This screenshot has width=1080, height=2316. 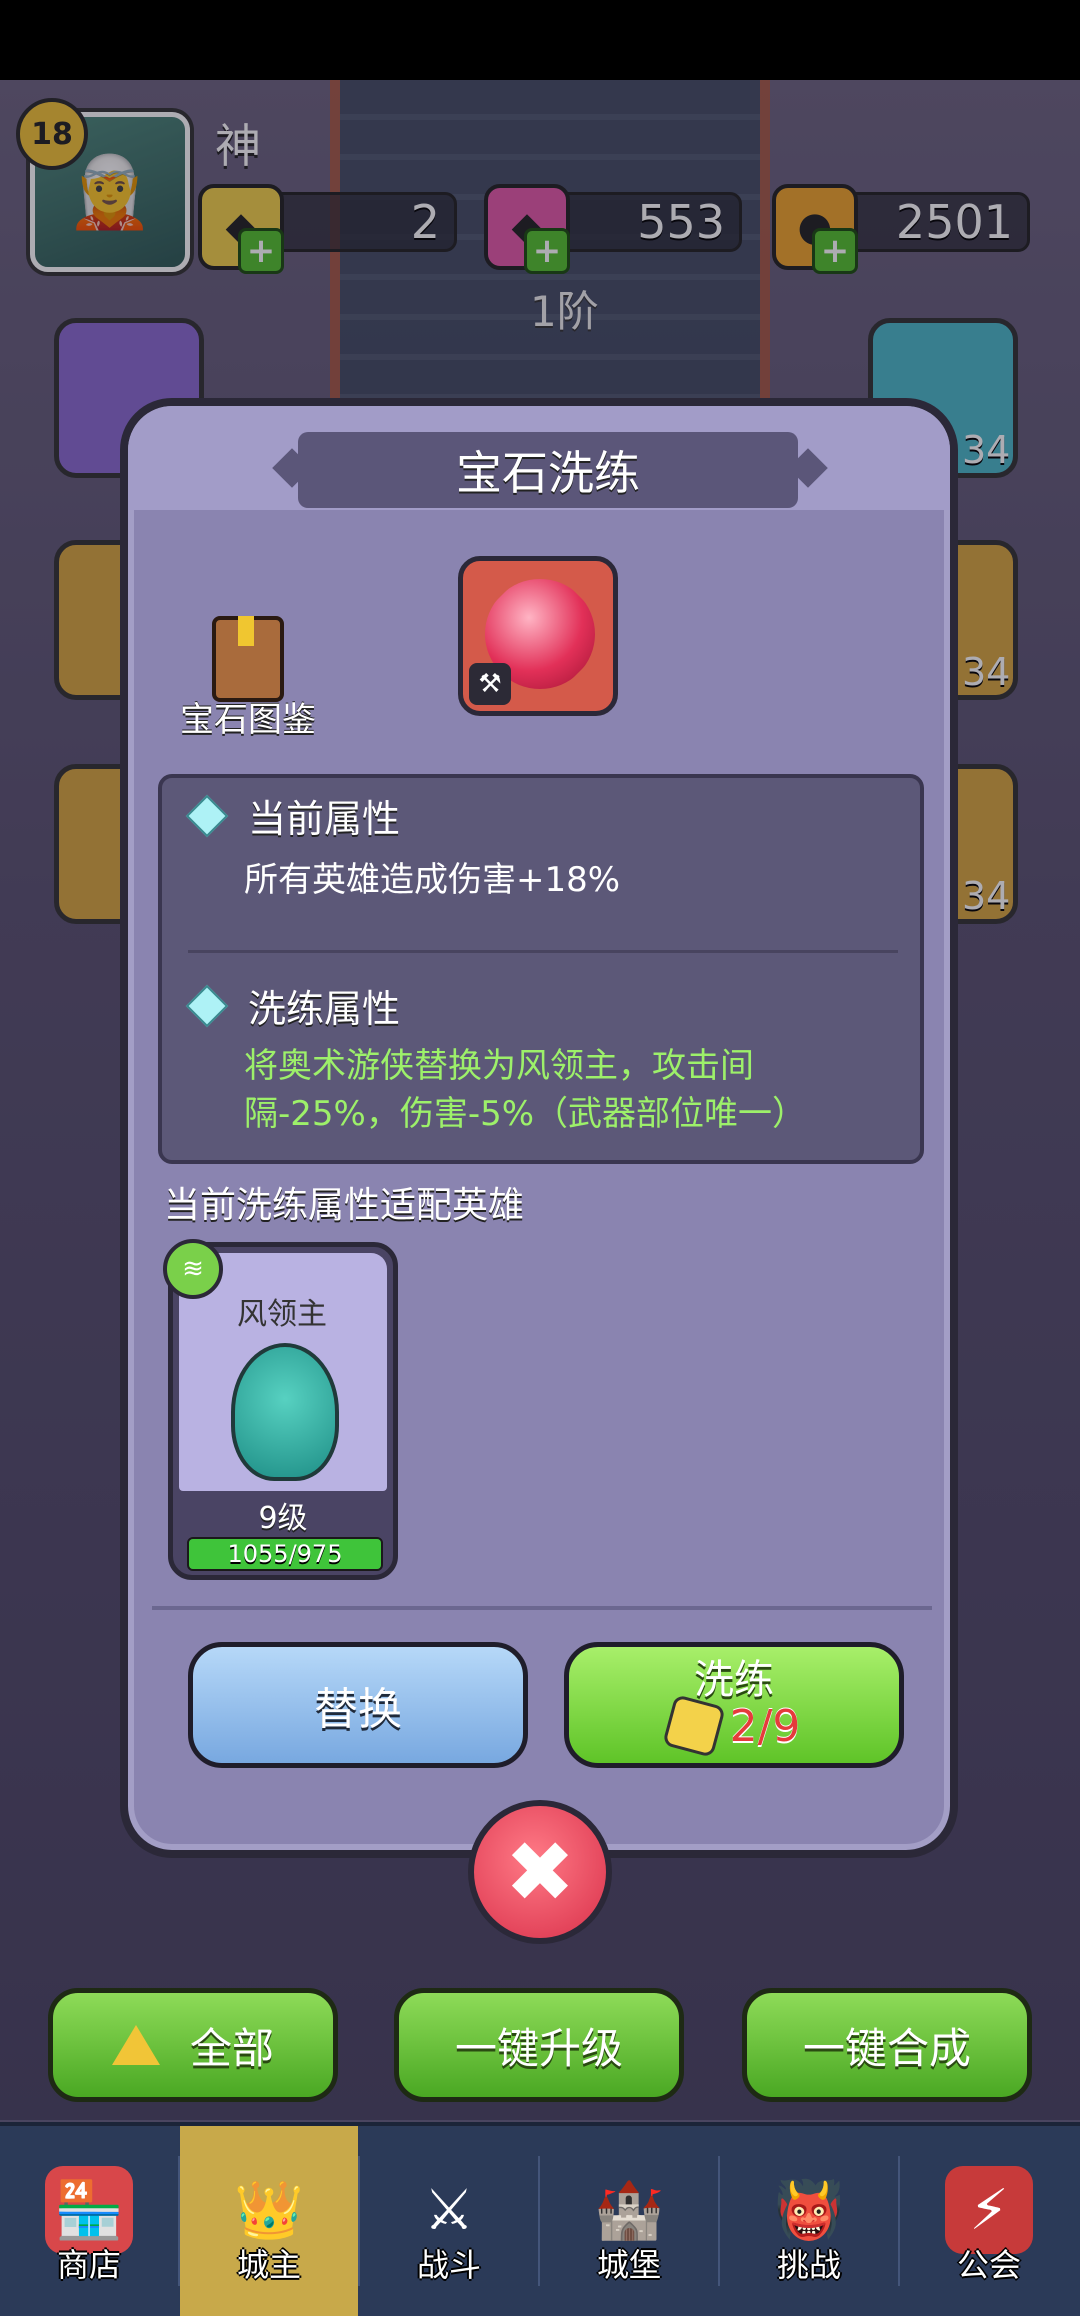 I want to click on filter-all-button: 全部, so click(x=193, y=2045).